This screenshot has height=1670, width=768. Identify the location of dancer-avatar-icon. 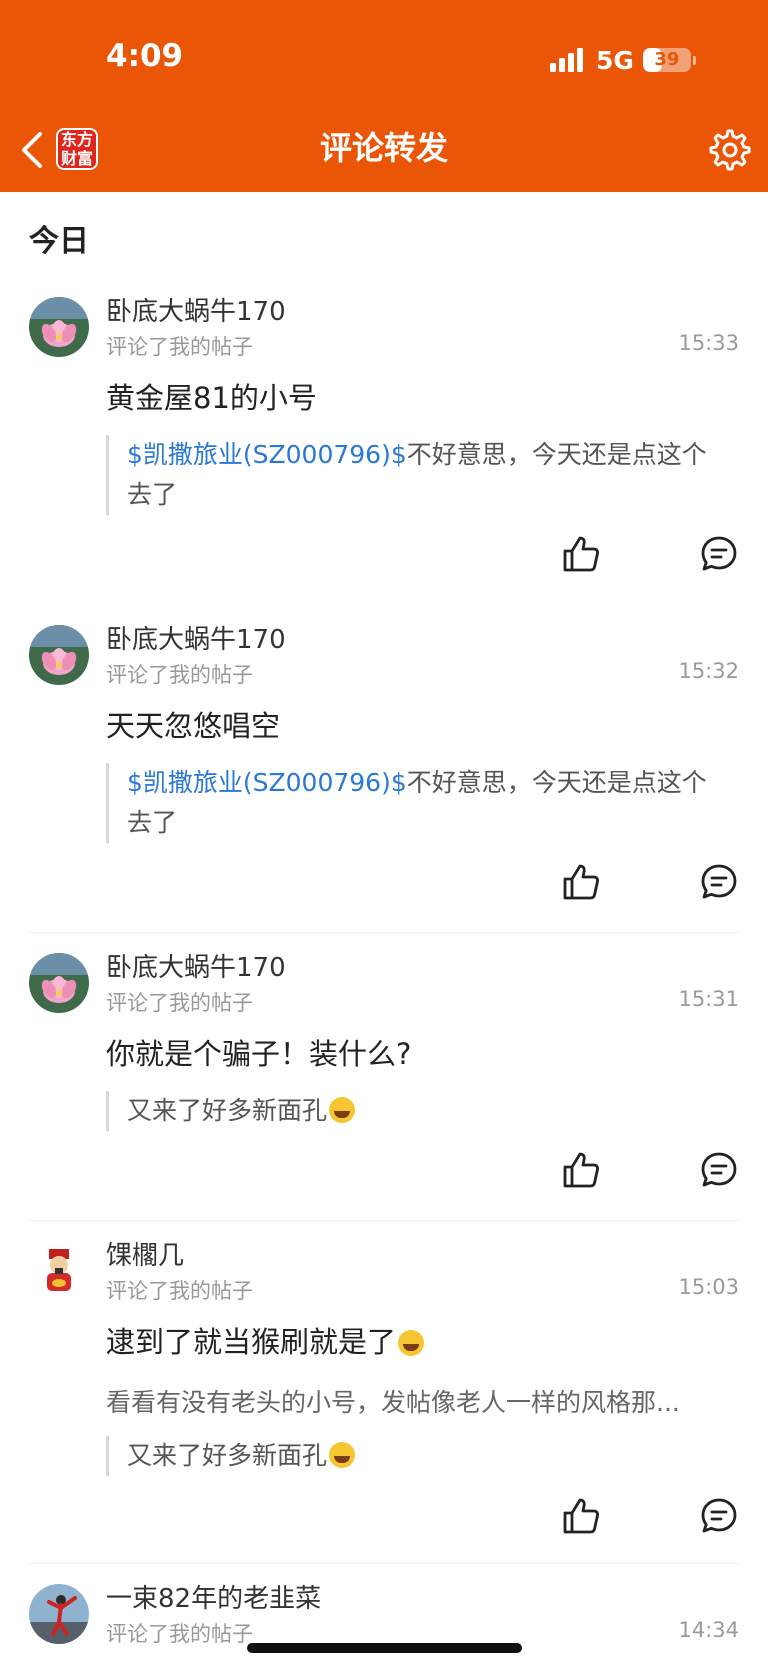
(59, 1614).